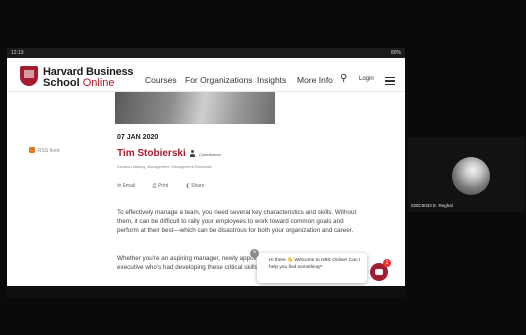 This screenshot has width=526, height=335. I want to click on screen-bottom-bar, so click(206, 292).